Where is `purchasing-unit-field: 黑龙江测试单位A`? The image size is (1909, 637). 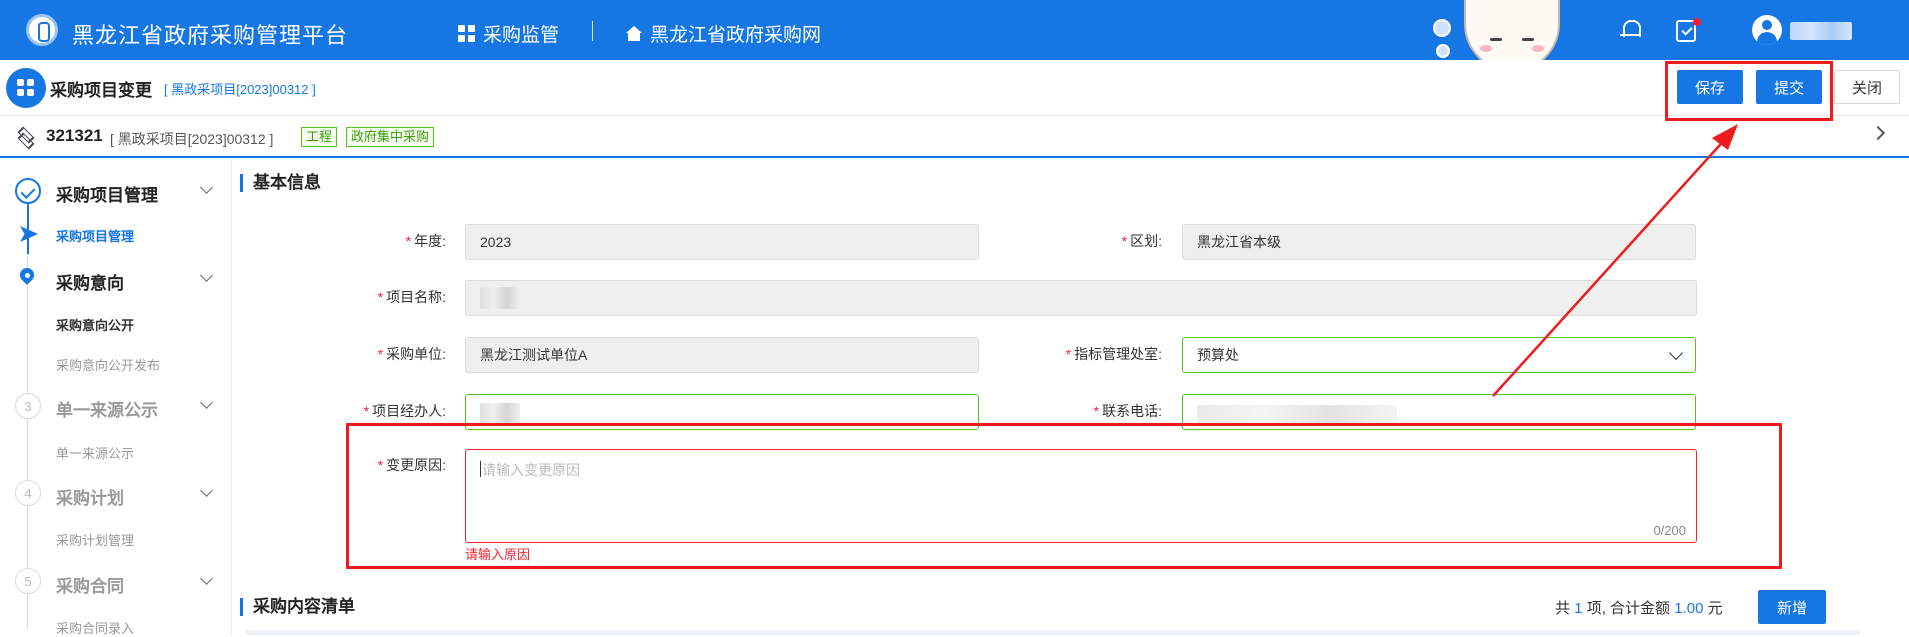 purchasing-unit-field: 黑龙江测试单位A is located at coordinates (722, 355).